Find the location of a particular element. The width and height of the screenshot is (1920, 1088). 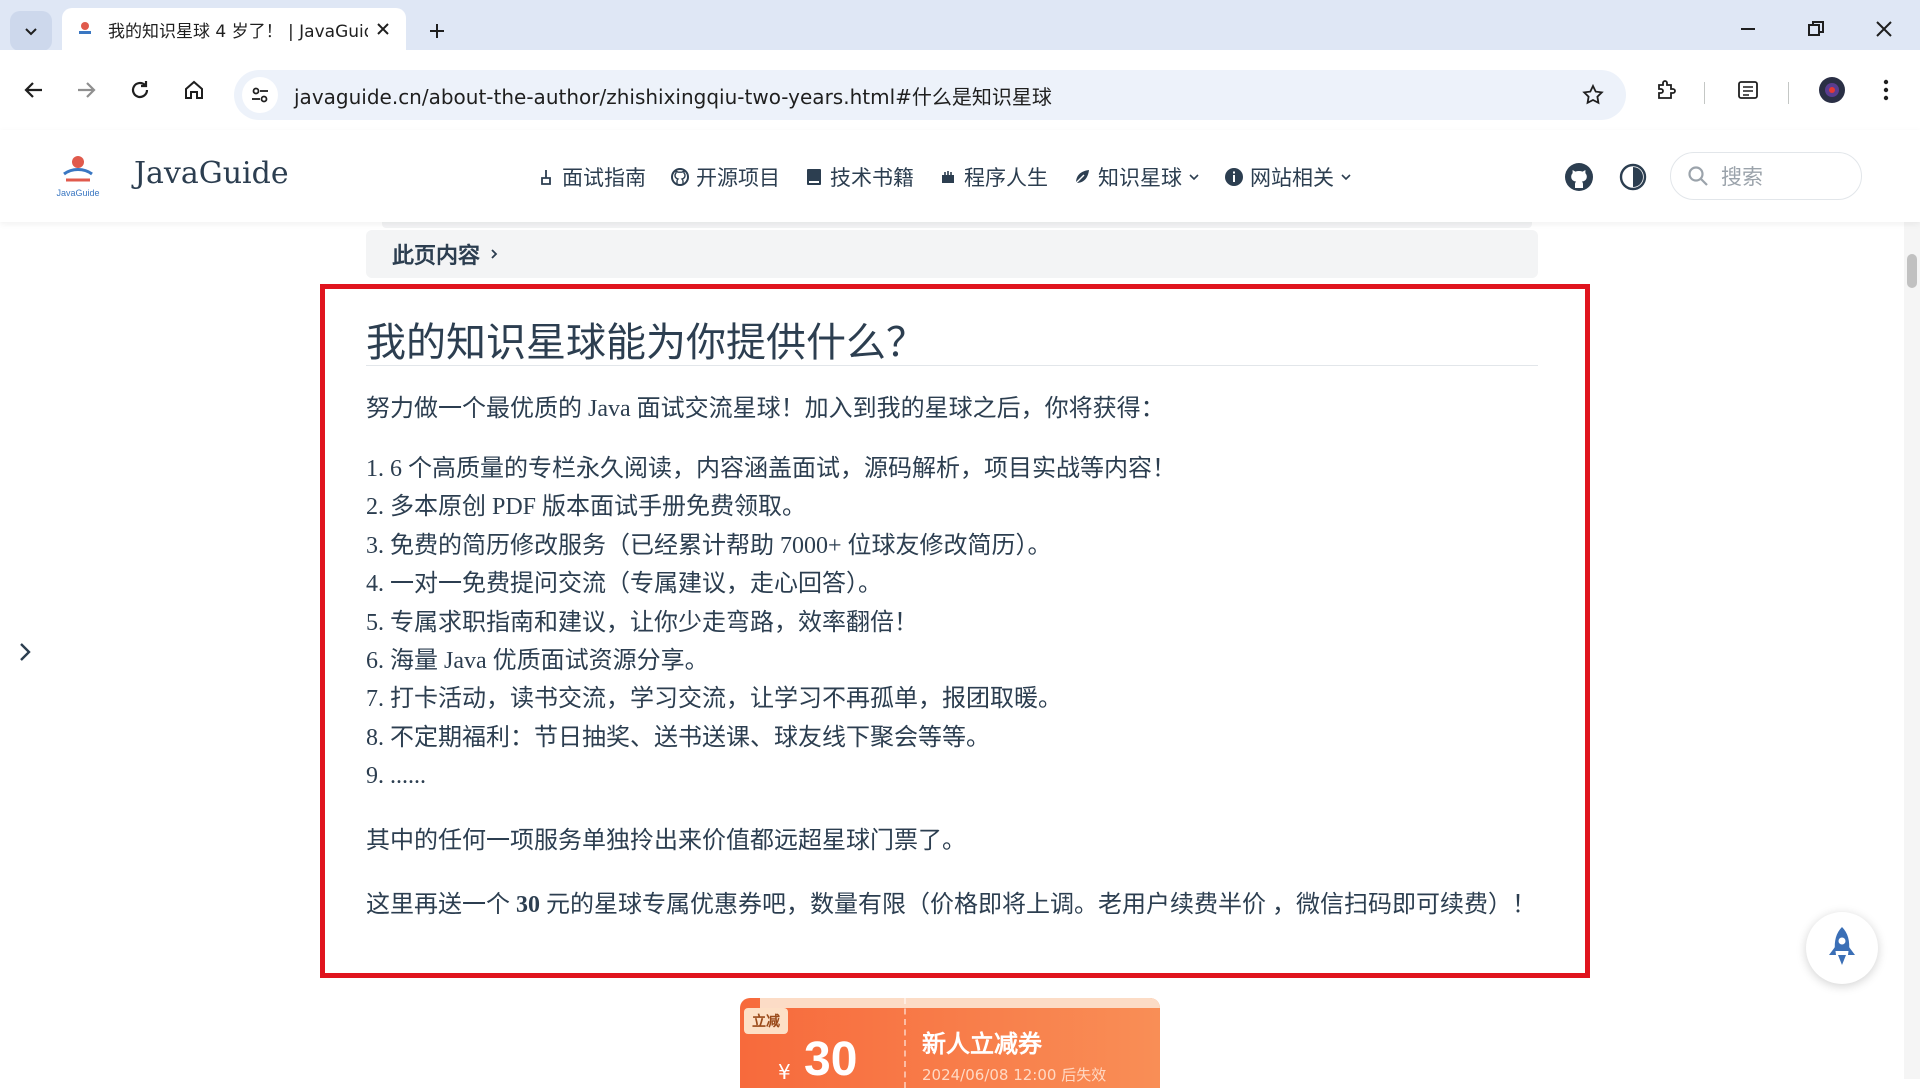

search-input: 搜索 is located at coordinates (1766, 176).